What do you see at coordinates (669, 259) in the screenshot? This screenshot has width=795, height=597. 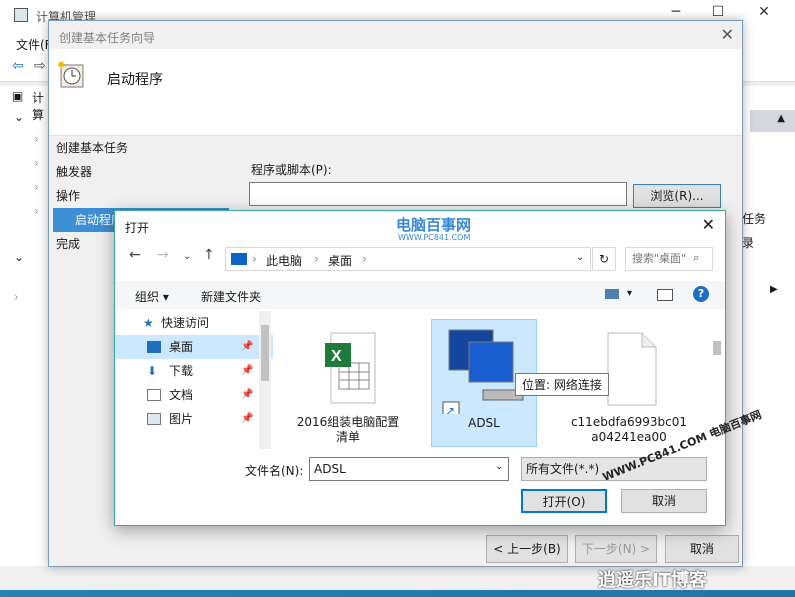 I see `search-input: 搜索"桌面"` at bounding box center [669, 259].